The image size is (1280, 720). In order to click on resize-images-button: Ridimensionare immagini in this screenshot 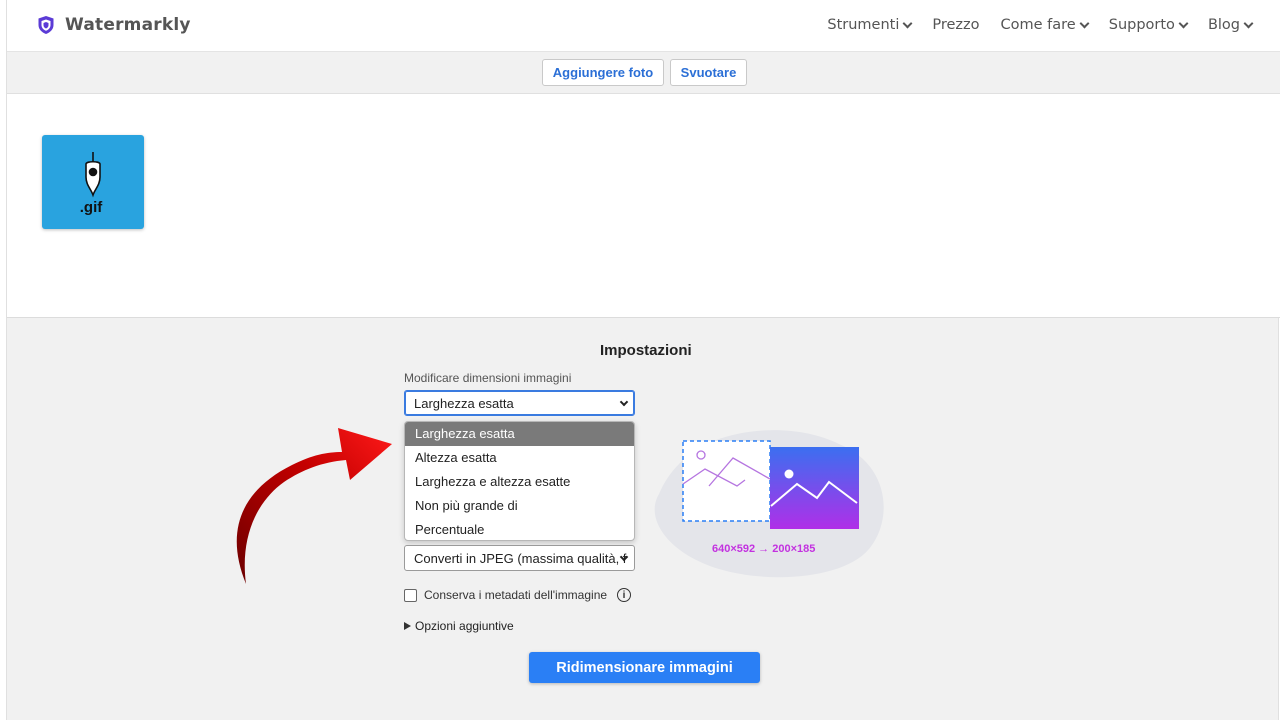, I will do `click(644, 667)`.